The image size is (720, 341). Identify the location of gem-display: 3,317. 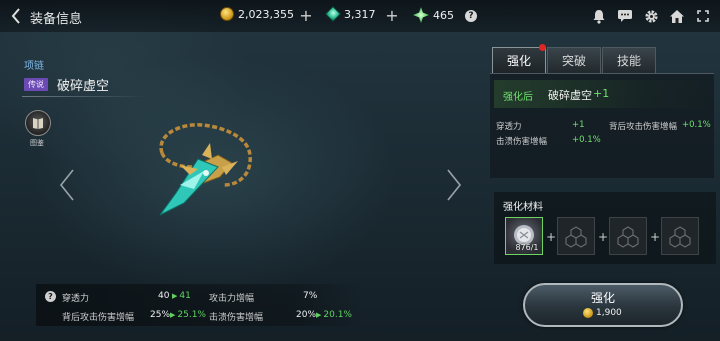
(350, 14).